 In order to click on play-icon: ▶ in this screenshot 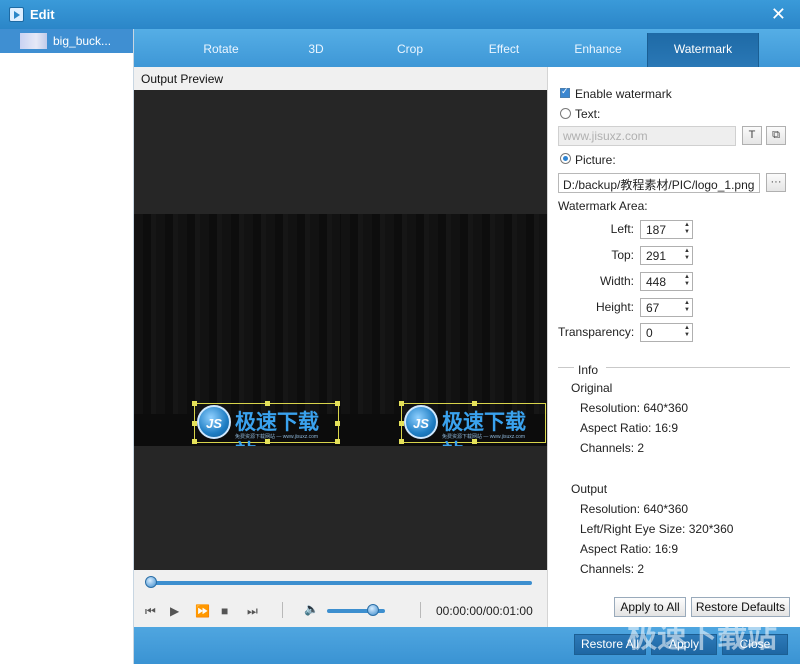, I will do `click(174, 611)`.